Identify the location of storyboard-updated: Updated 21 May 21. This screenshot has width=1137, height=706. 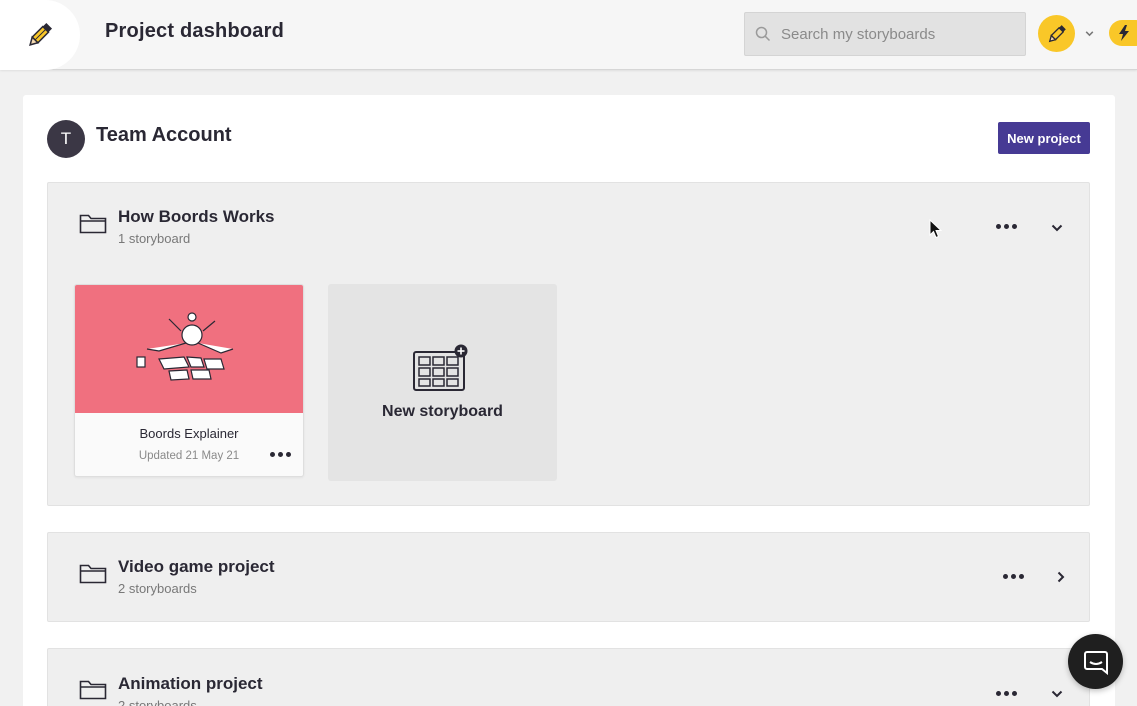
(189, 456).